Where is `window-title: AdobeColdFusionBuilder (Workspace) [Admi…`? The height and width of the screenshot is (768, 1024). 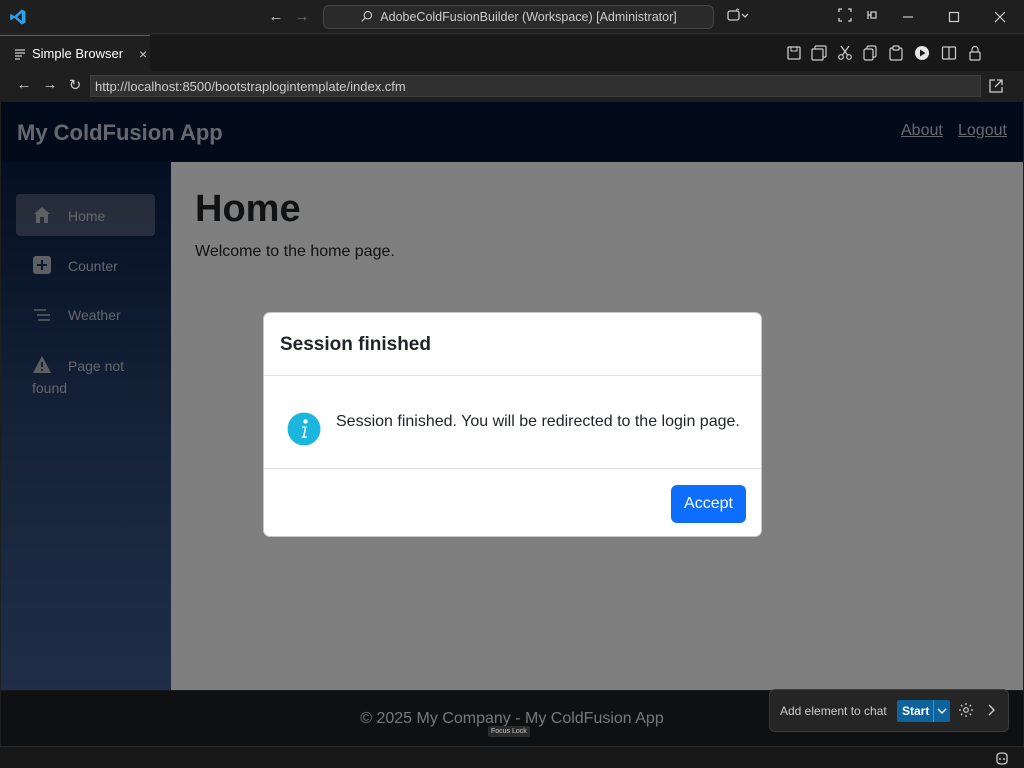
window-title: AdobeColdFusionBuilder (Workspace) [Admi… is located at coordinates (528, 17).